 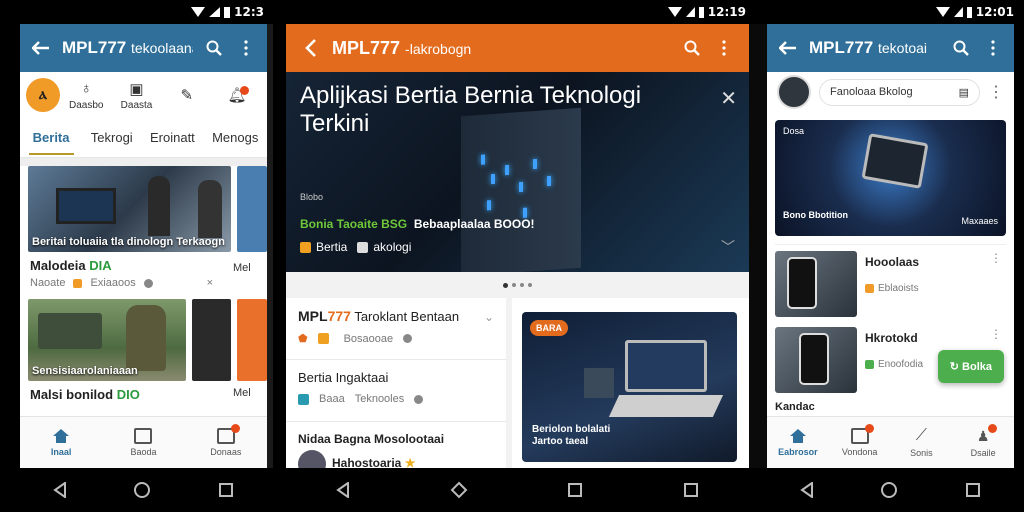 I want to click on news-image-2: Sensisiaarolaniaaan, so click(x=107, y=340).